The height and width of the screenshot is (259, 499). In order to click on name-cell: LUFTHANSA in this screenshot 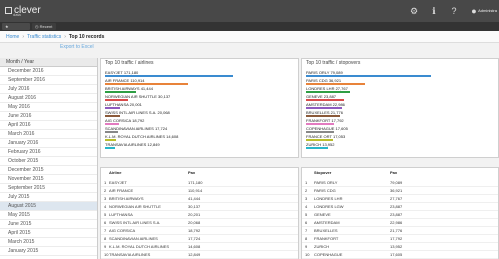, I will do `click(121, 214)`.